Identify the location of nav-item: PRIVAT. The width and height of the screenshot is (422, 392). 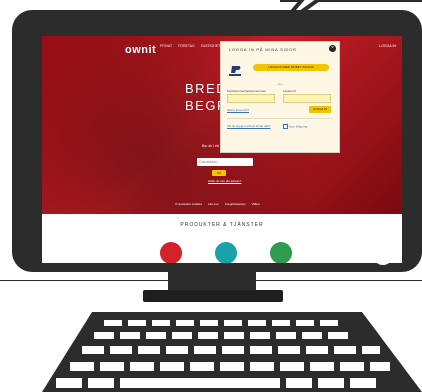
(166, 46).